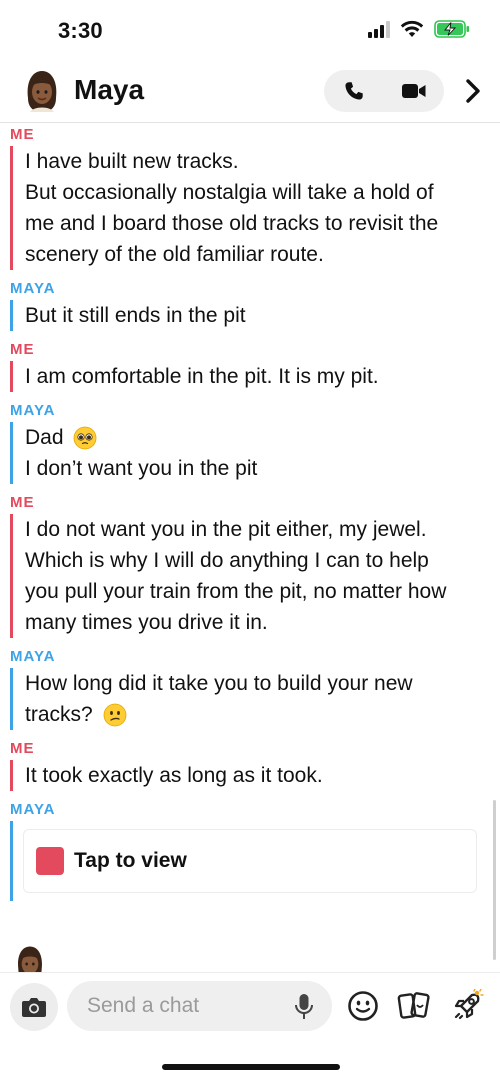 The image size is (500, 1082). What do you see at coordinates (44, 437) in the screenshot?
I see `message-text: Dad` at bounding box center [44, 437].